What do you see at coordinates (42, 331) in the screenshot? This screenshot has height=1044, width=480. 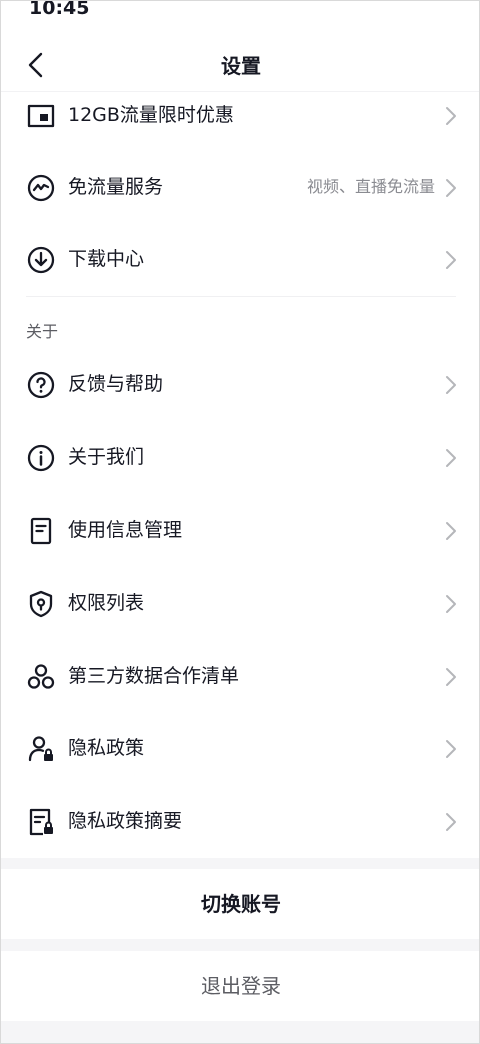 I see `section-title-about: 关于` at bounding box center [42, 331].